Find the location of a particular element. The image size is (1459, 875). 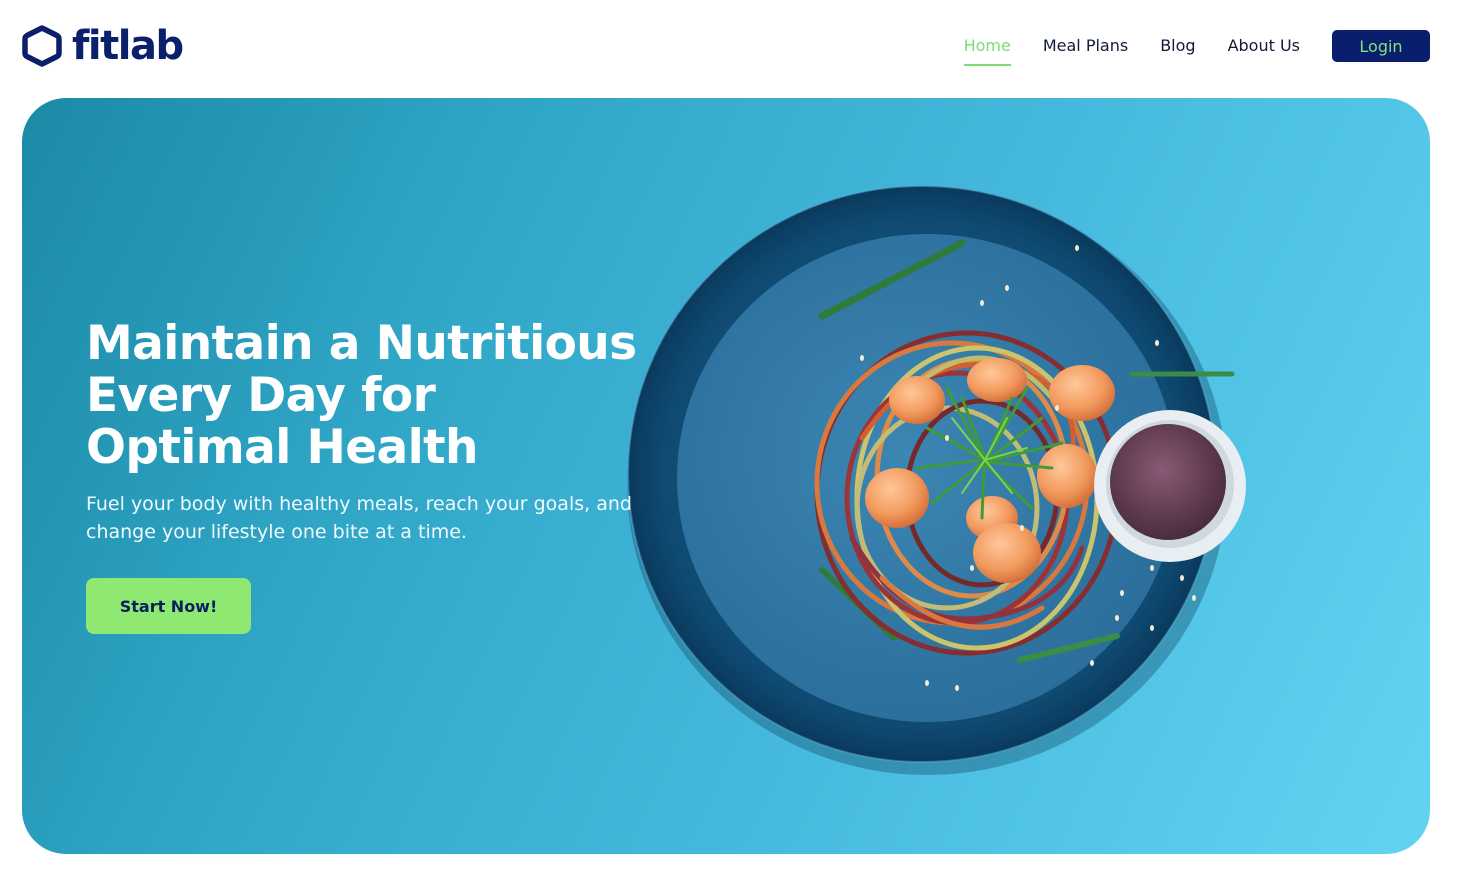

login-button: Login is located at coordinates (1381, 46).